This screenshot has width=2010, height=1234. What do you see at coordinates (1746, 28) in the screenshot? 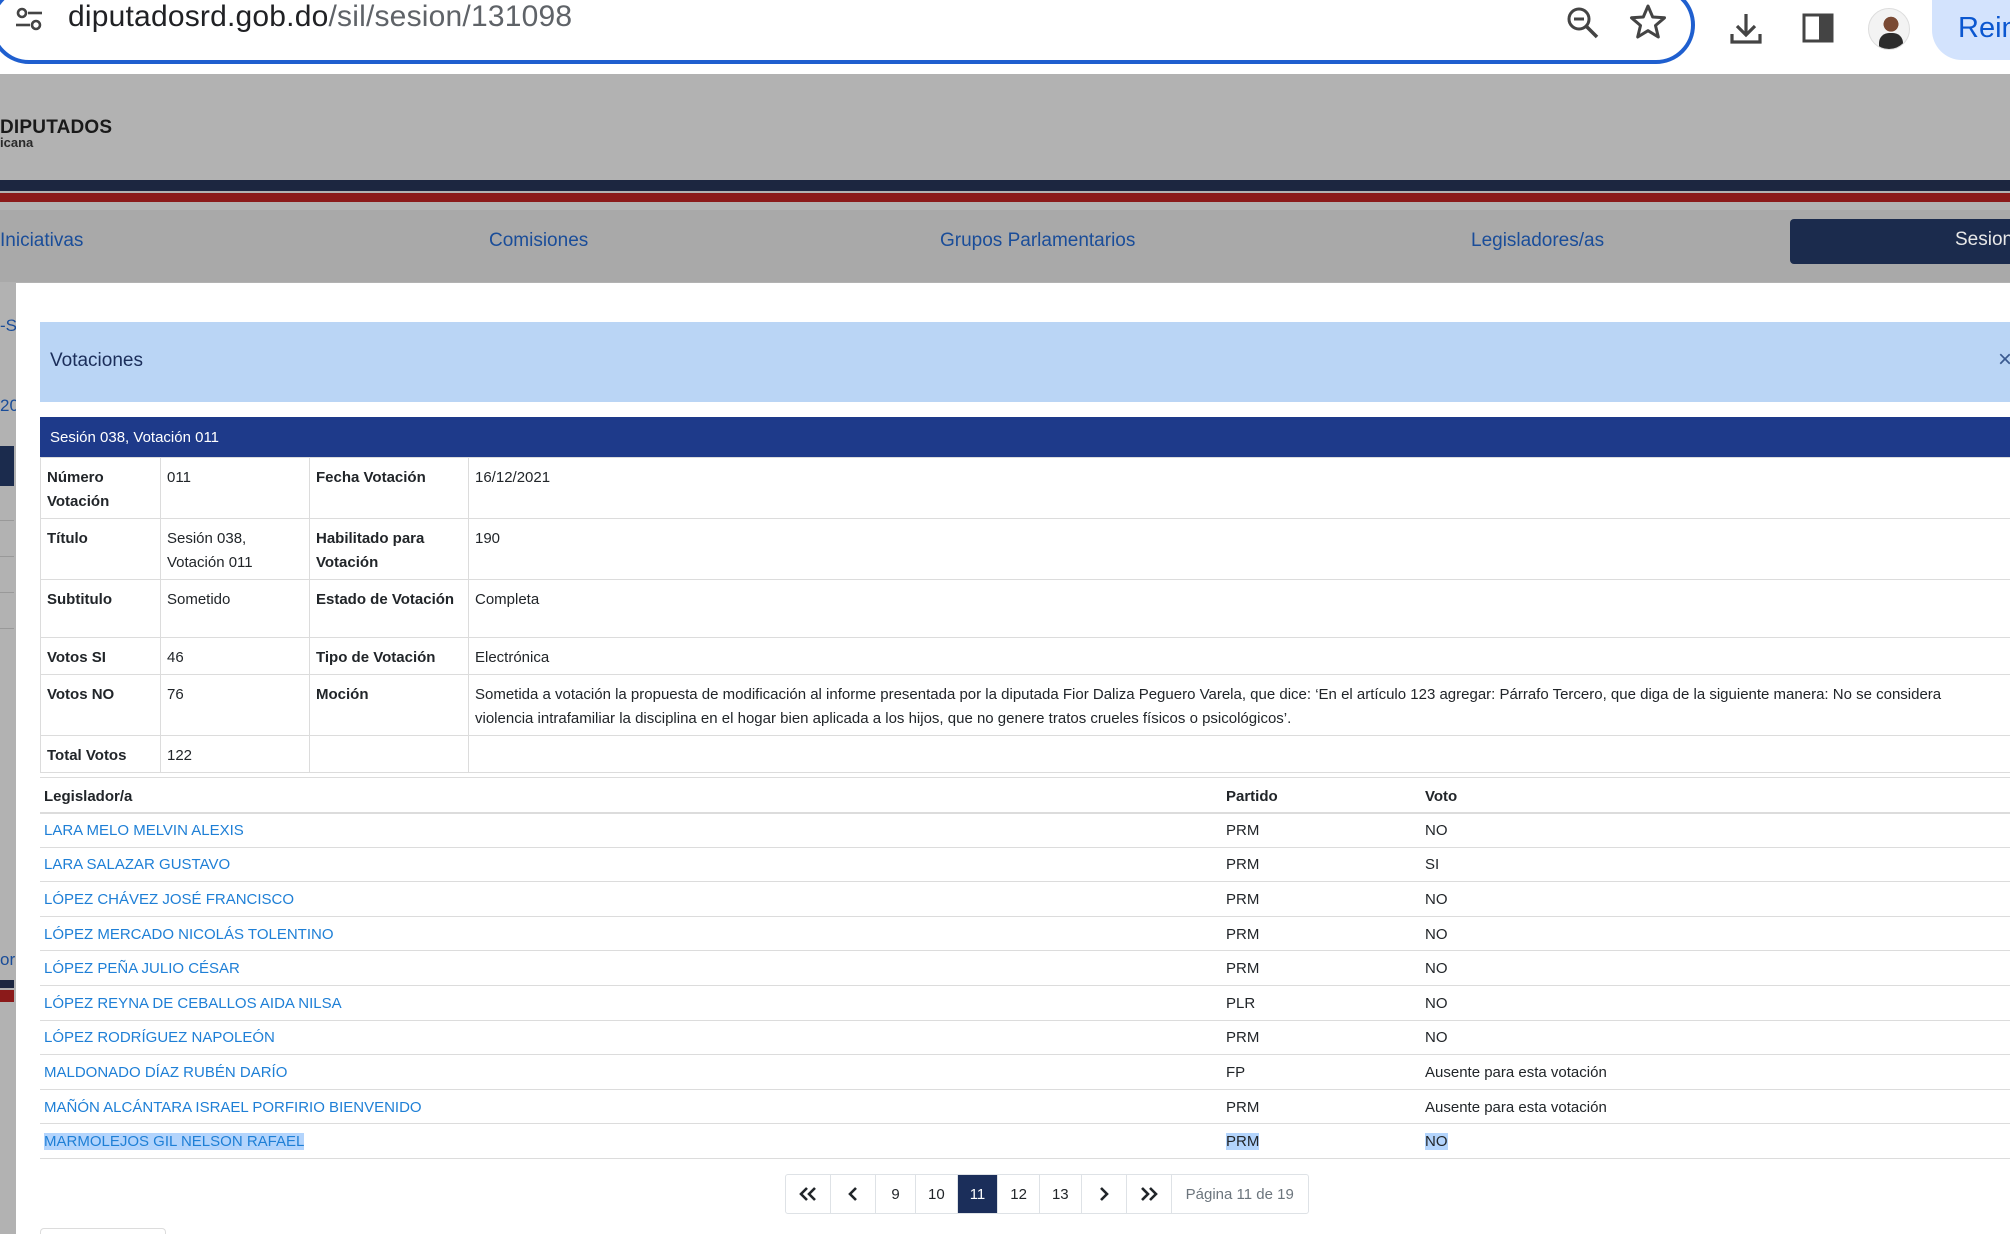
I see `download-icon` at bounding box center [1746, 28].